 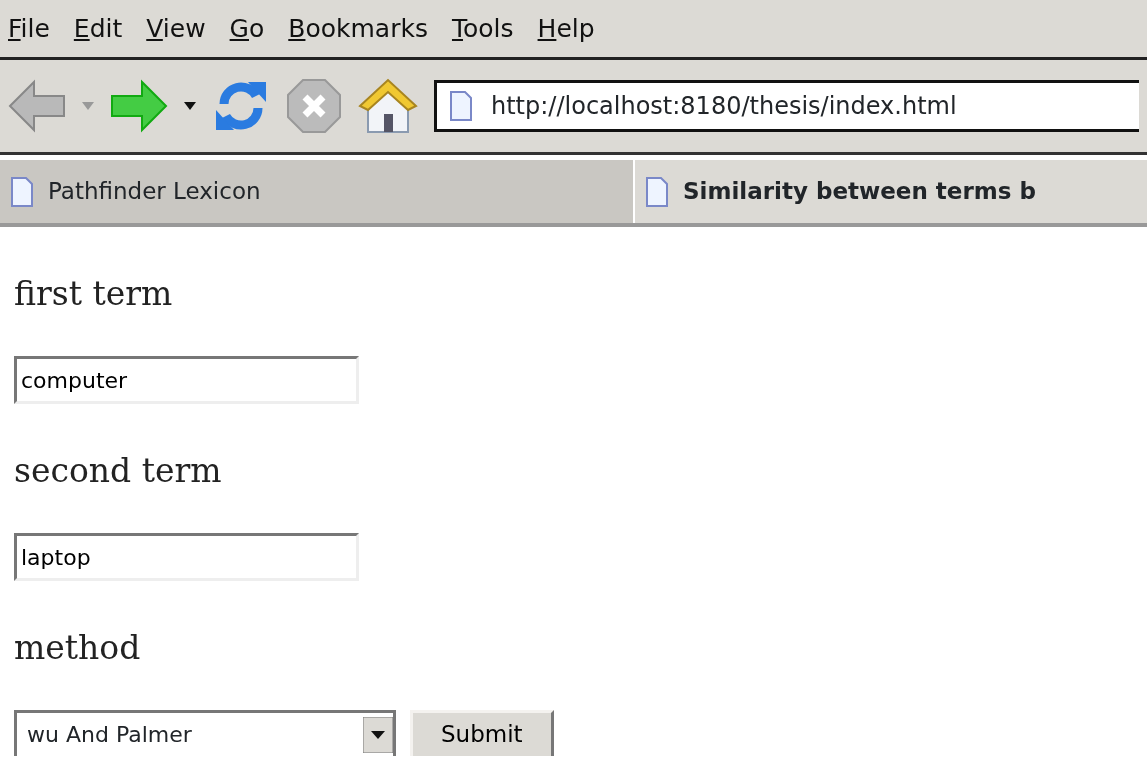 I want to click on field-label: method, so click(x=78, y=647).